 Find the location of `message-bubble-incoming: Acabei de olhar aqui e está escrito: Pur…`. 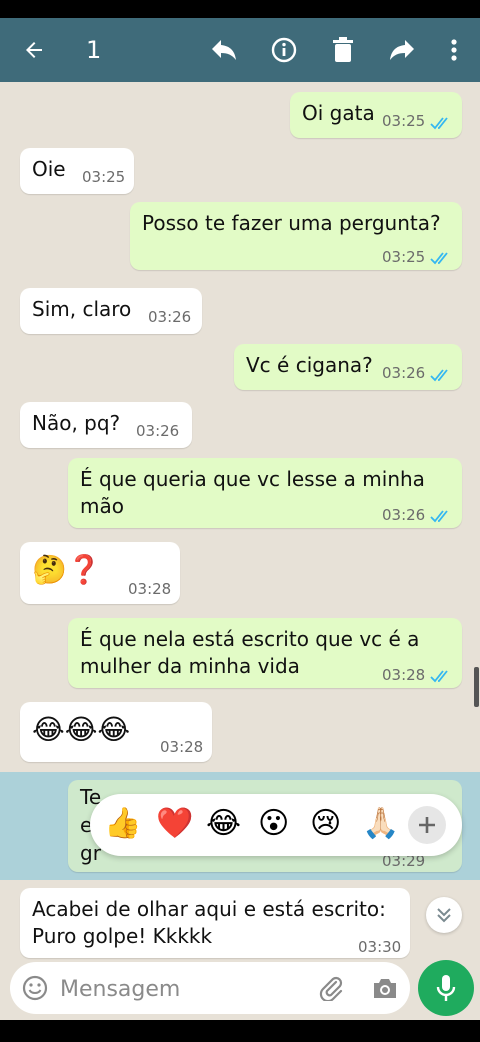

message-bubble-incoming: Acabei de olhar aqui e está escrito: Pur… is located at coordinates (215, 923).